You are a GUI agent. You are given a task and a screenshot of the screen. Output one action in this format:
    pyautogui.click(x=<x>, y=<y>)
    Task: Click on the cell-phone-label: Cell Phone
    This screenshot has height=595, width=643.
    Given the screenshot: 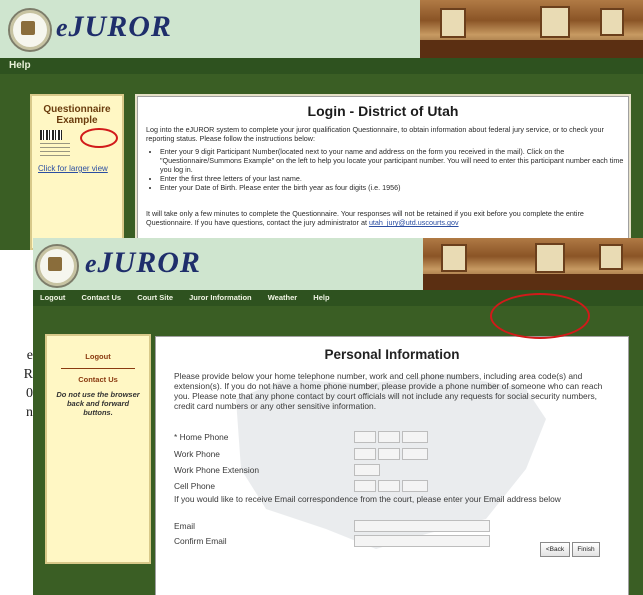 What is the action you would take?
    pyautogui.click(x=194, y=486)
    